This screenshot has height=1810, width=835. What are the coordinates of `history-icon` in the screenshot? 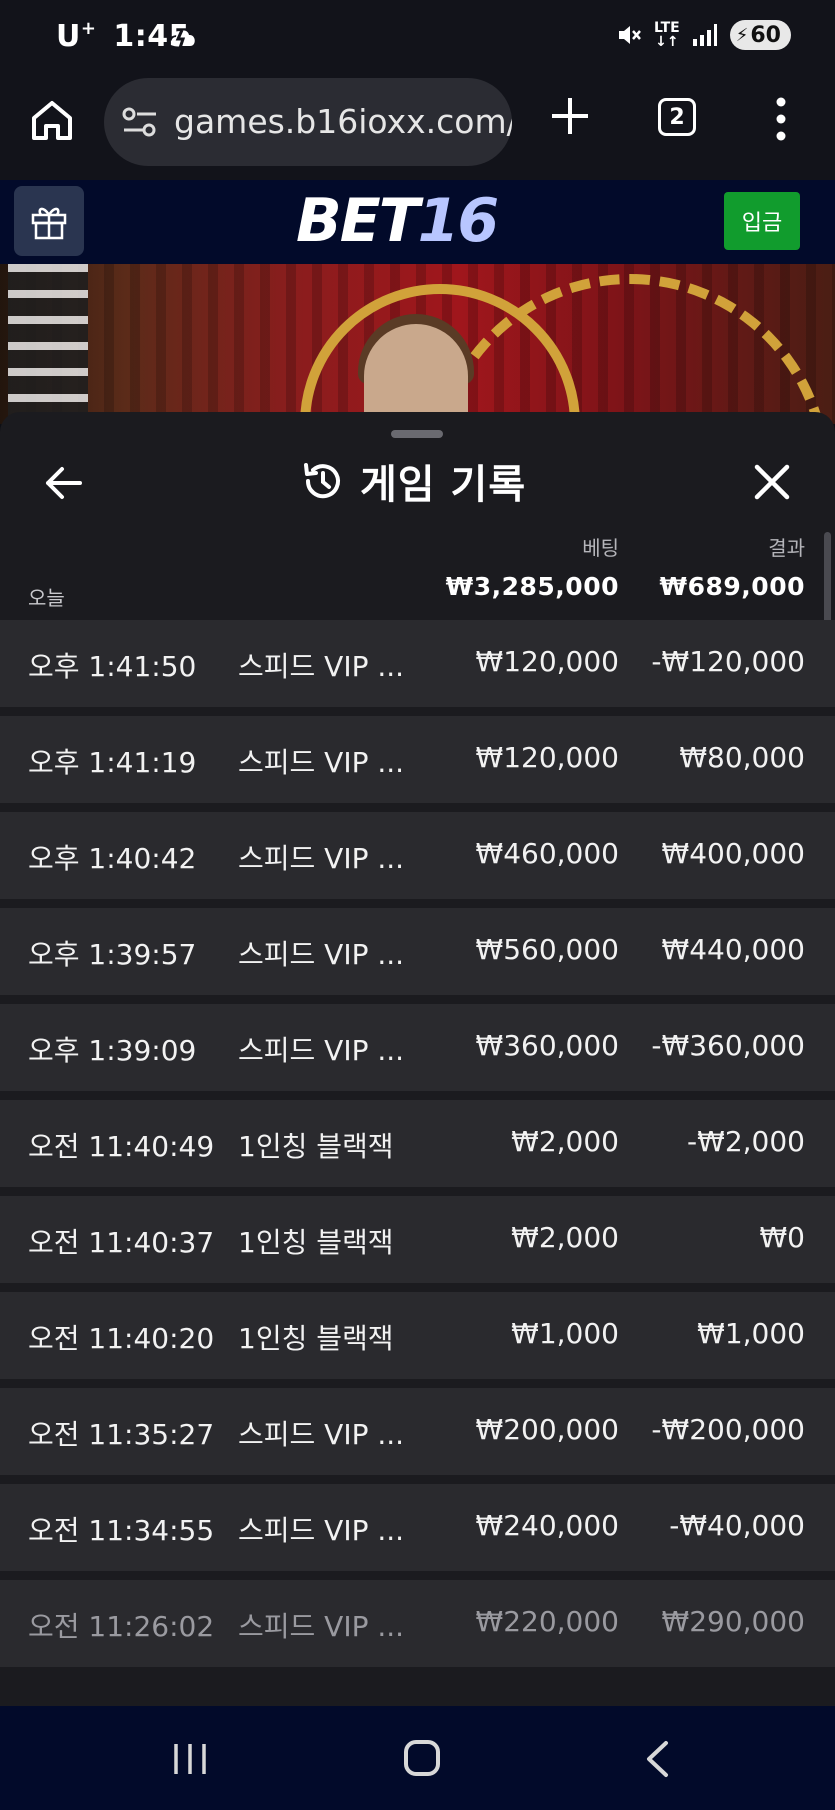 It's located at (322, 481).